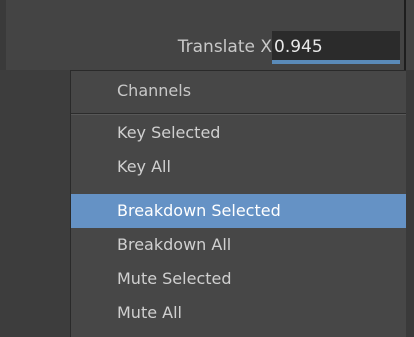 The image size is (414, 337). What do you see at coordinates (238, 245) in the screenshot?
I see `menu-item-breakdown-all: Breakdown All` at bounding box center [238, 245].